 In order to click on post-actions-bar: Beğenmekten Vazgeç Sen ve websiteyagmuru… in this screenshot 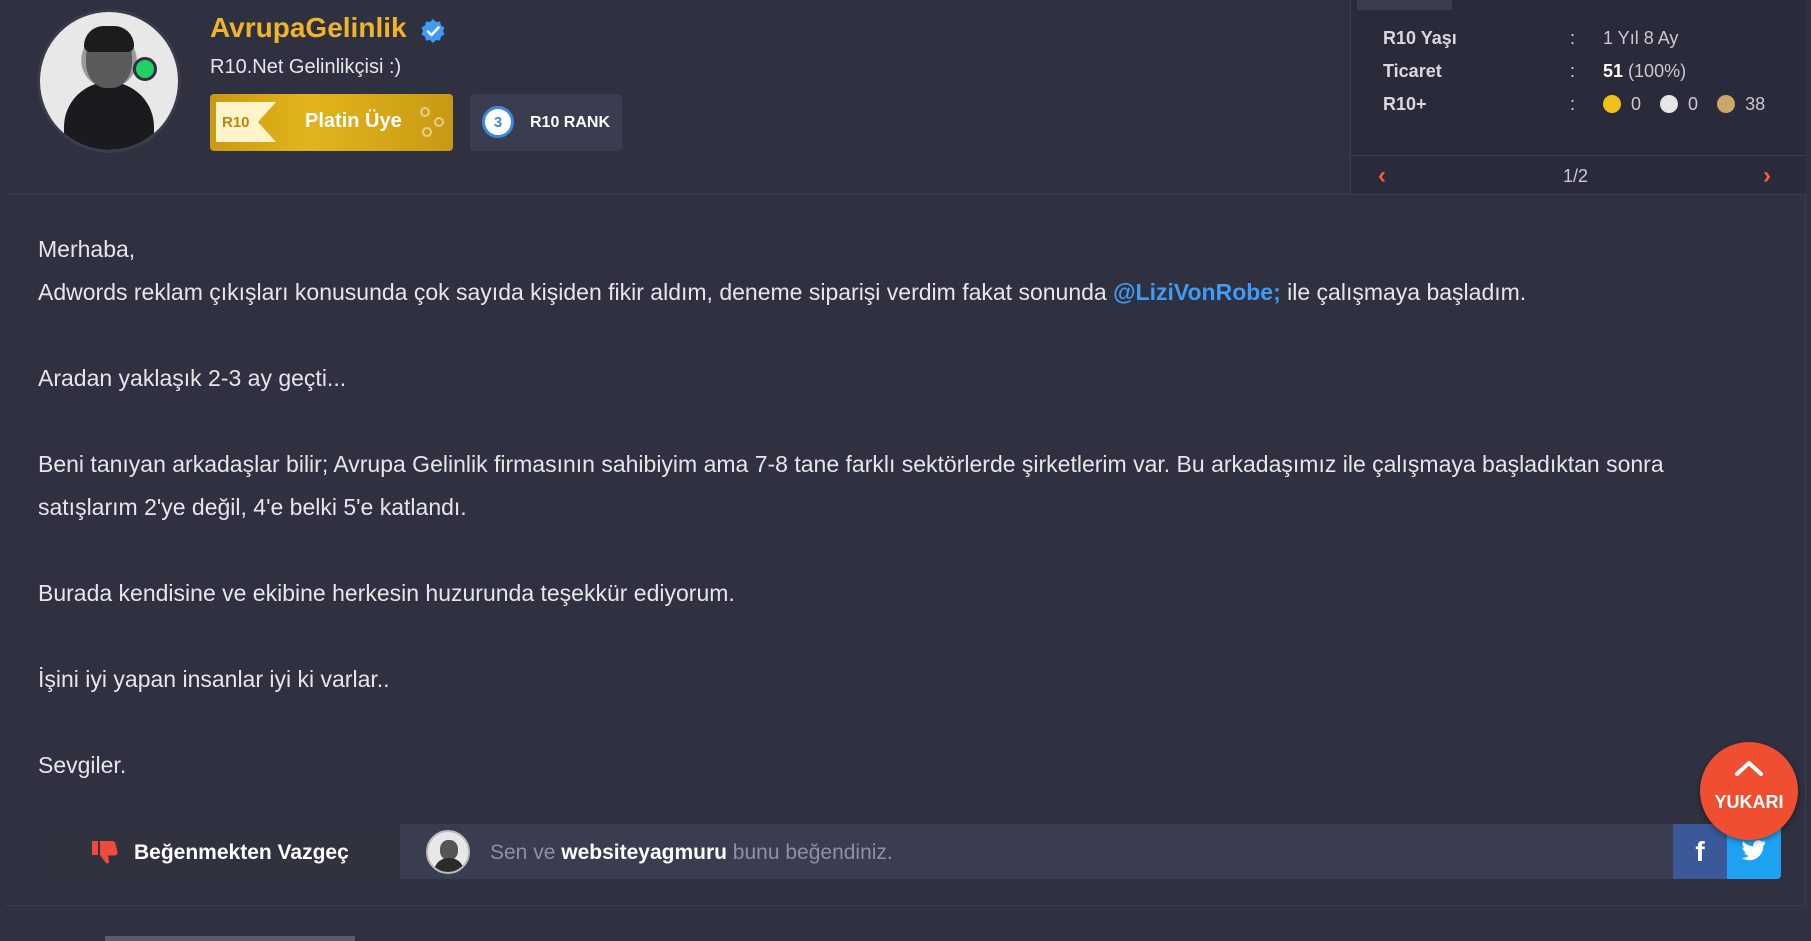, I will do `click(909, 851)`.